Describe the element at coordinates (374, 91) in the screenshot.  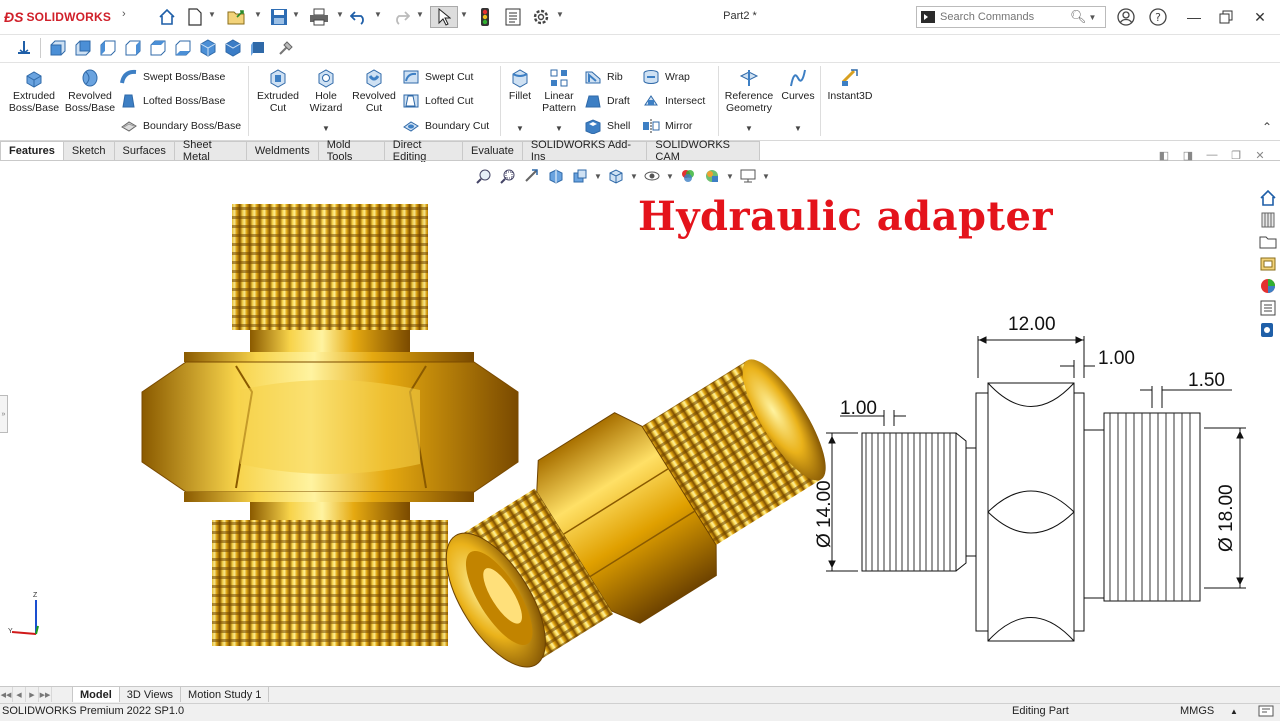
I see `revolved-cut-button: Revolved Cut` at that location.